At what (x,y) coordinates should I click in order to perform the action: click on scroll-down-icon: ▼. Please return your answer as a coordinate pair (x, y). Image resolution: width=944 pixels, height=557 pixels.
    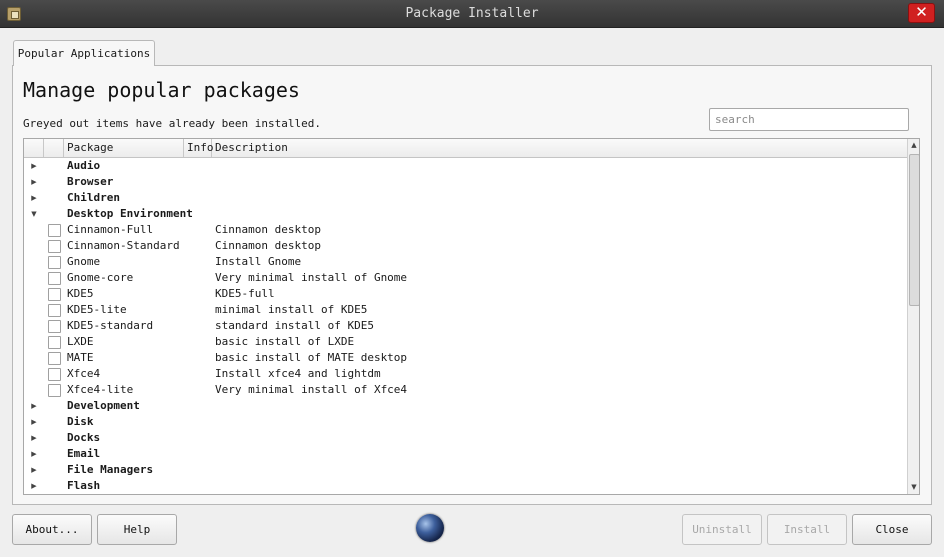
    Looking at the image, I should click on (913, 487).